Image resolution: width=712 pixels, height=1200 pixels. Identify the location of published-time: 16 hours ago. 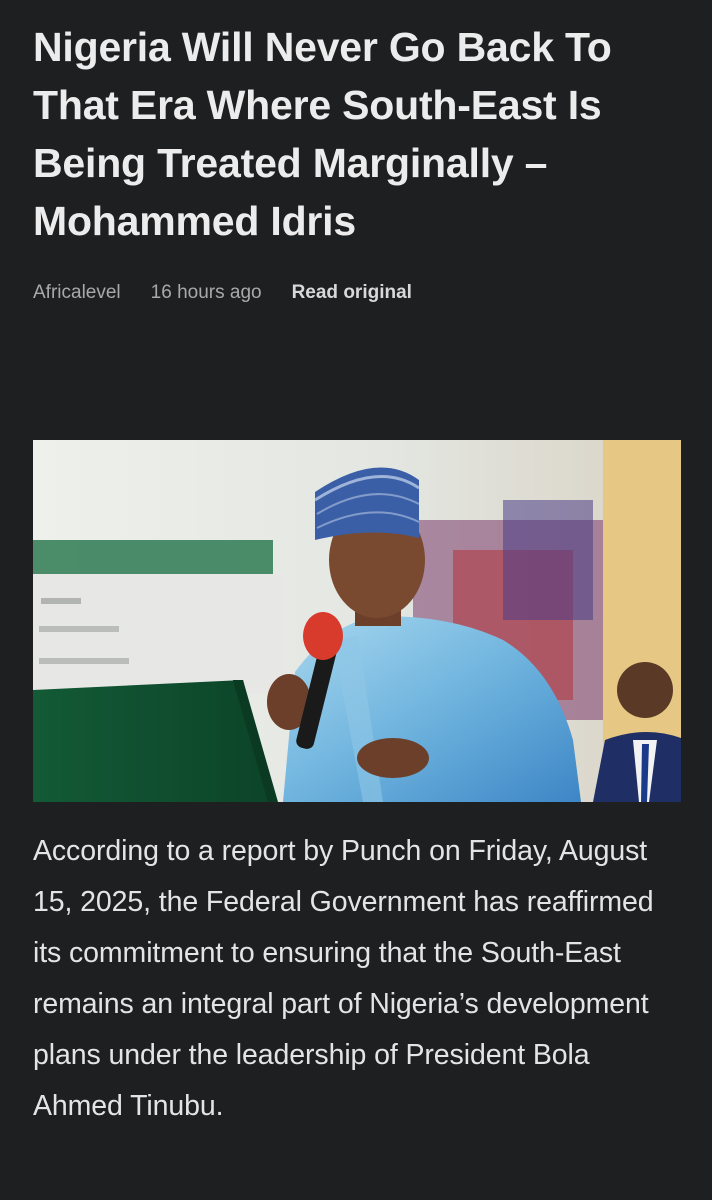
(206, 292).